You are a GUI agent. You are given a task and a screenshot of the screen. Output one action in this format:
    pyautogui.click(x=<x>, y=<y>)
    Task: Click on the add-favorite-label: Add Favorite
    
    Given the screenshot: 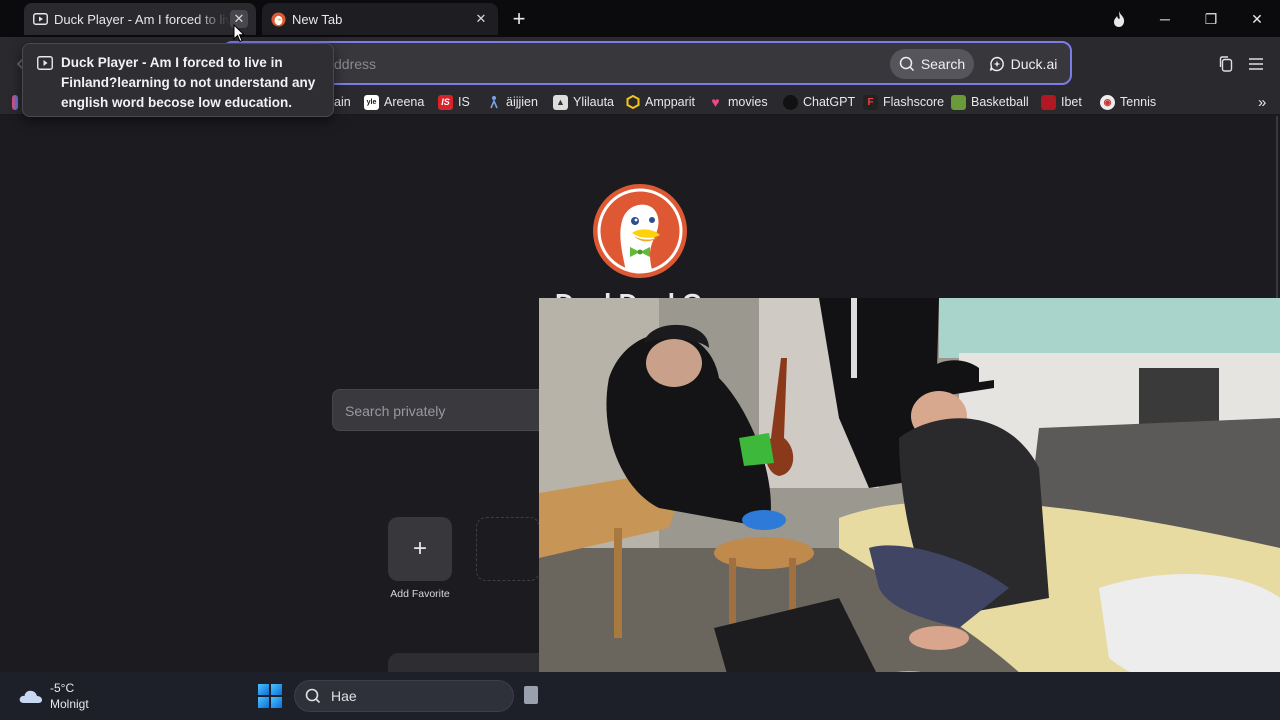 What is the action you would take?
    pyautogui.click(x=420, y=594)
    